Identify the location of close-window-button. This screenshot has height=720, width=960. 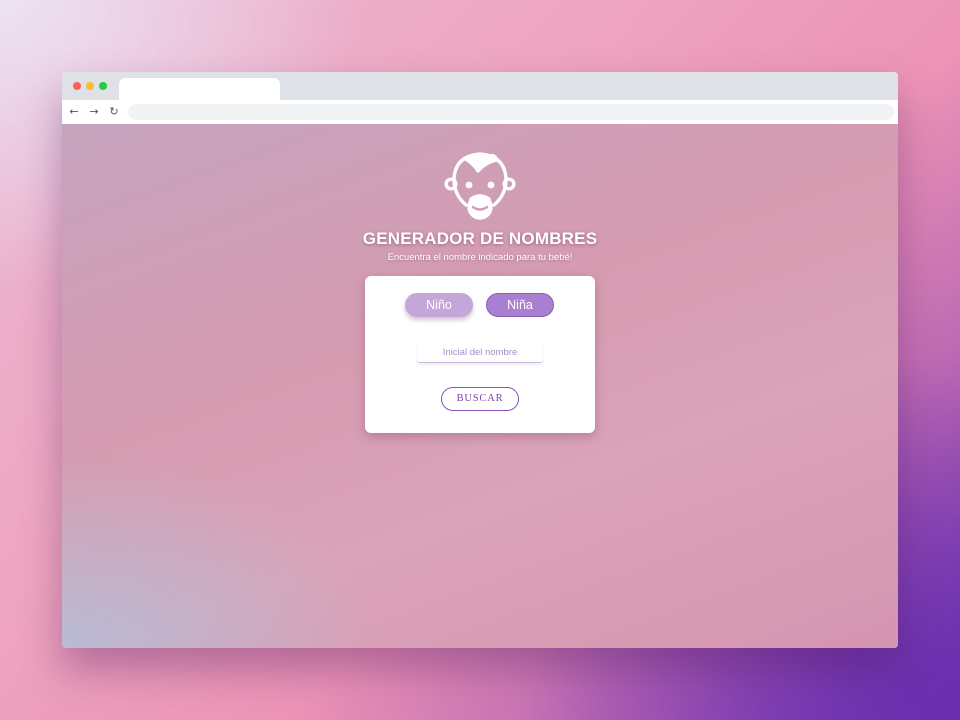
(77, 86).